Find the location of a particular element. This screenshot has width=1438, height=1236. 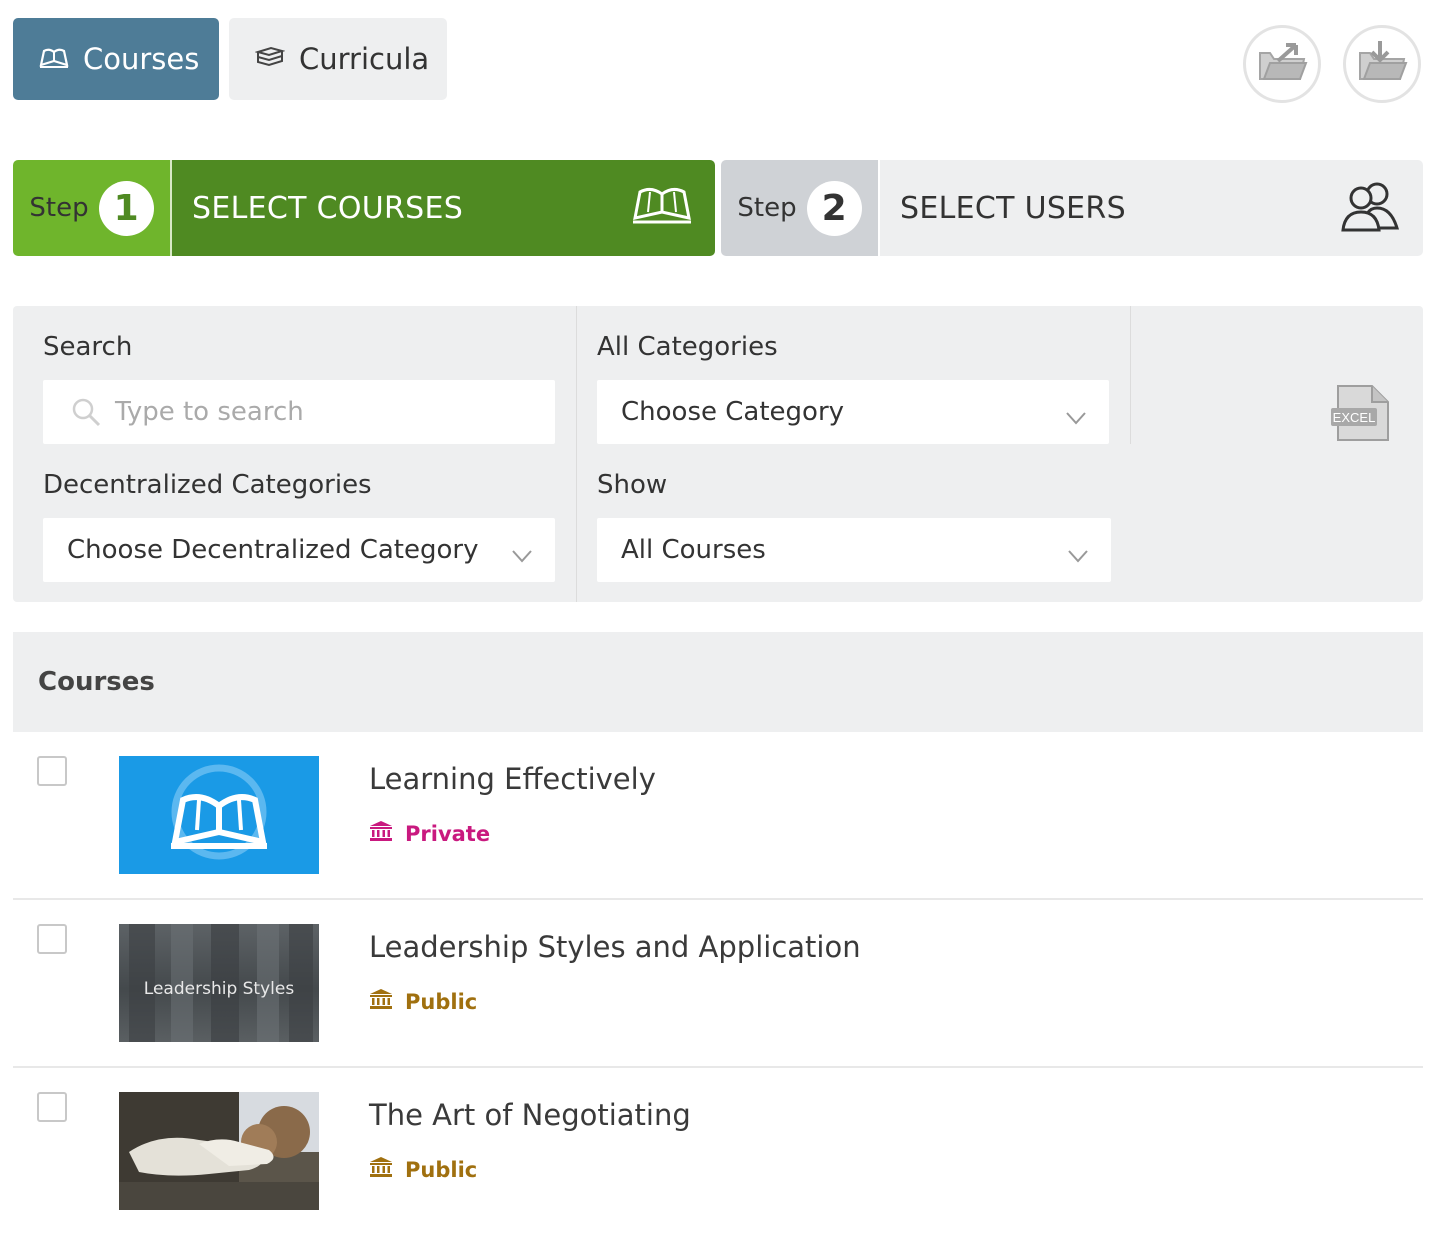

tab-curricula: Curricula is located at coordinates (338, 59).